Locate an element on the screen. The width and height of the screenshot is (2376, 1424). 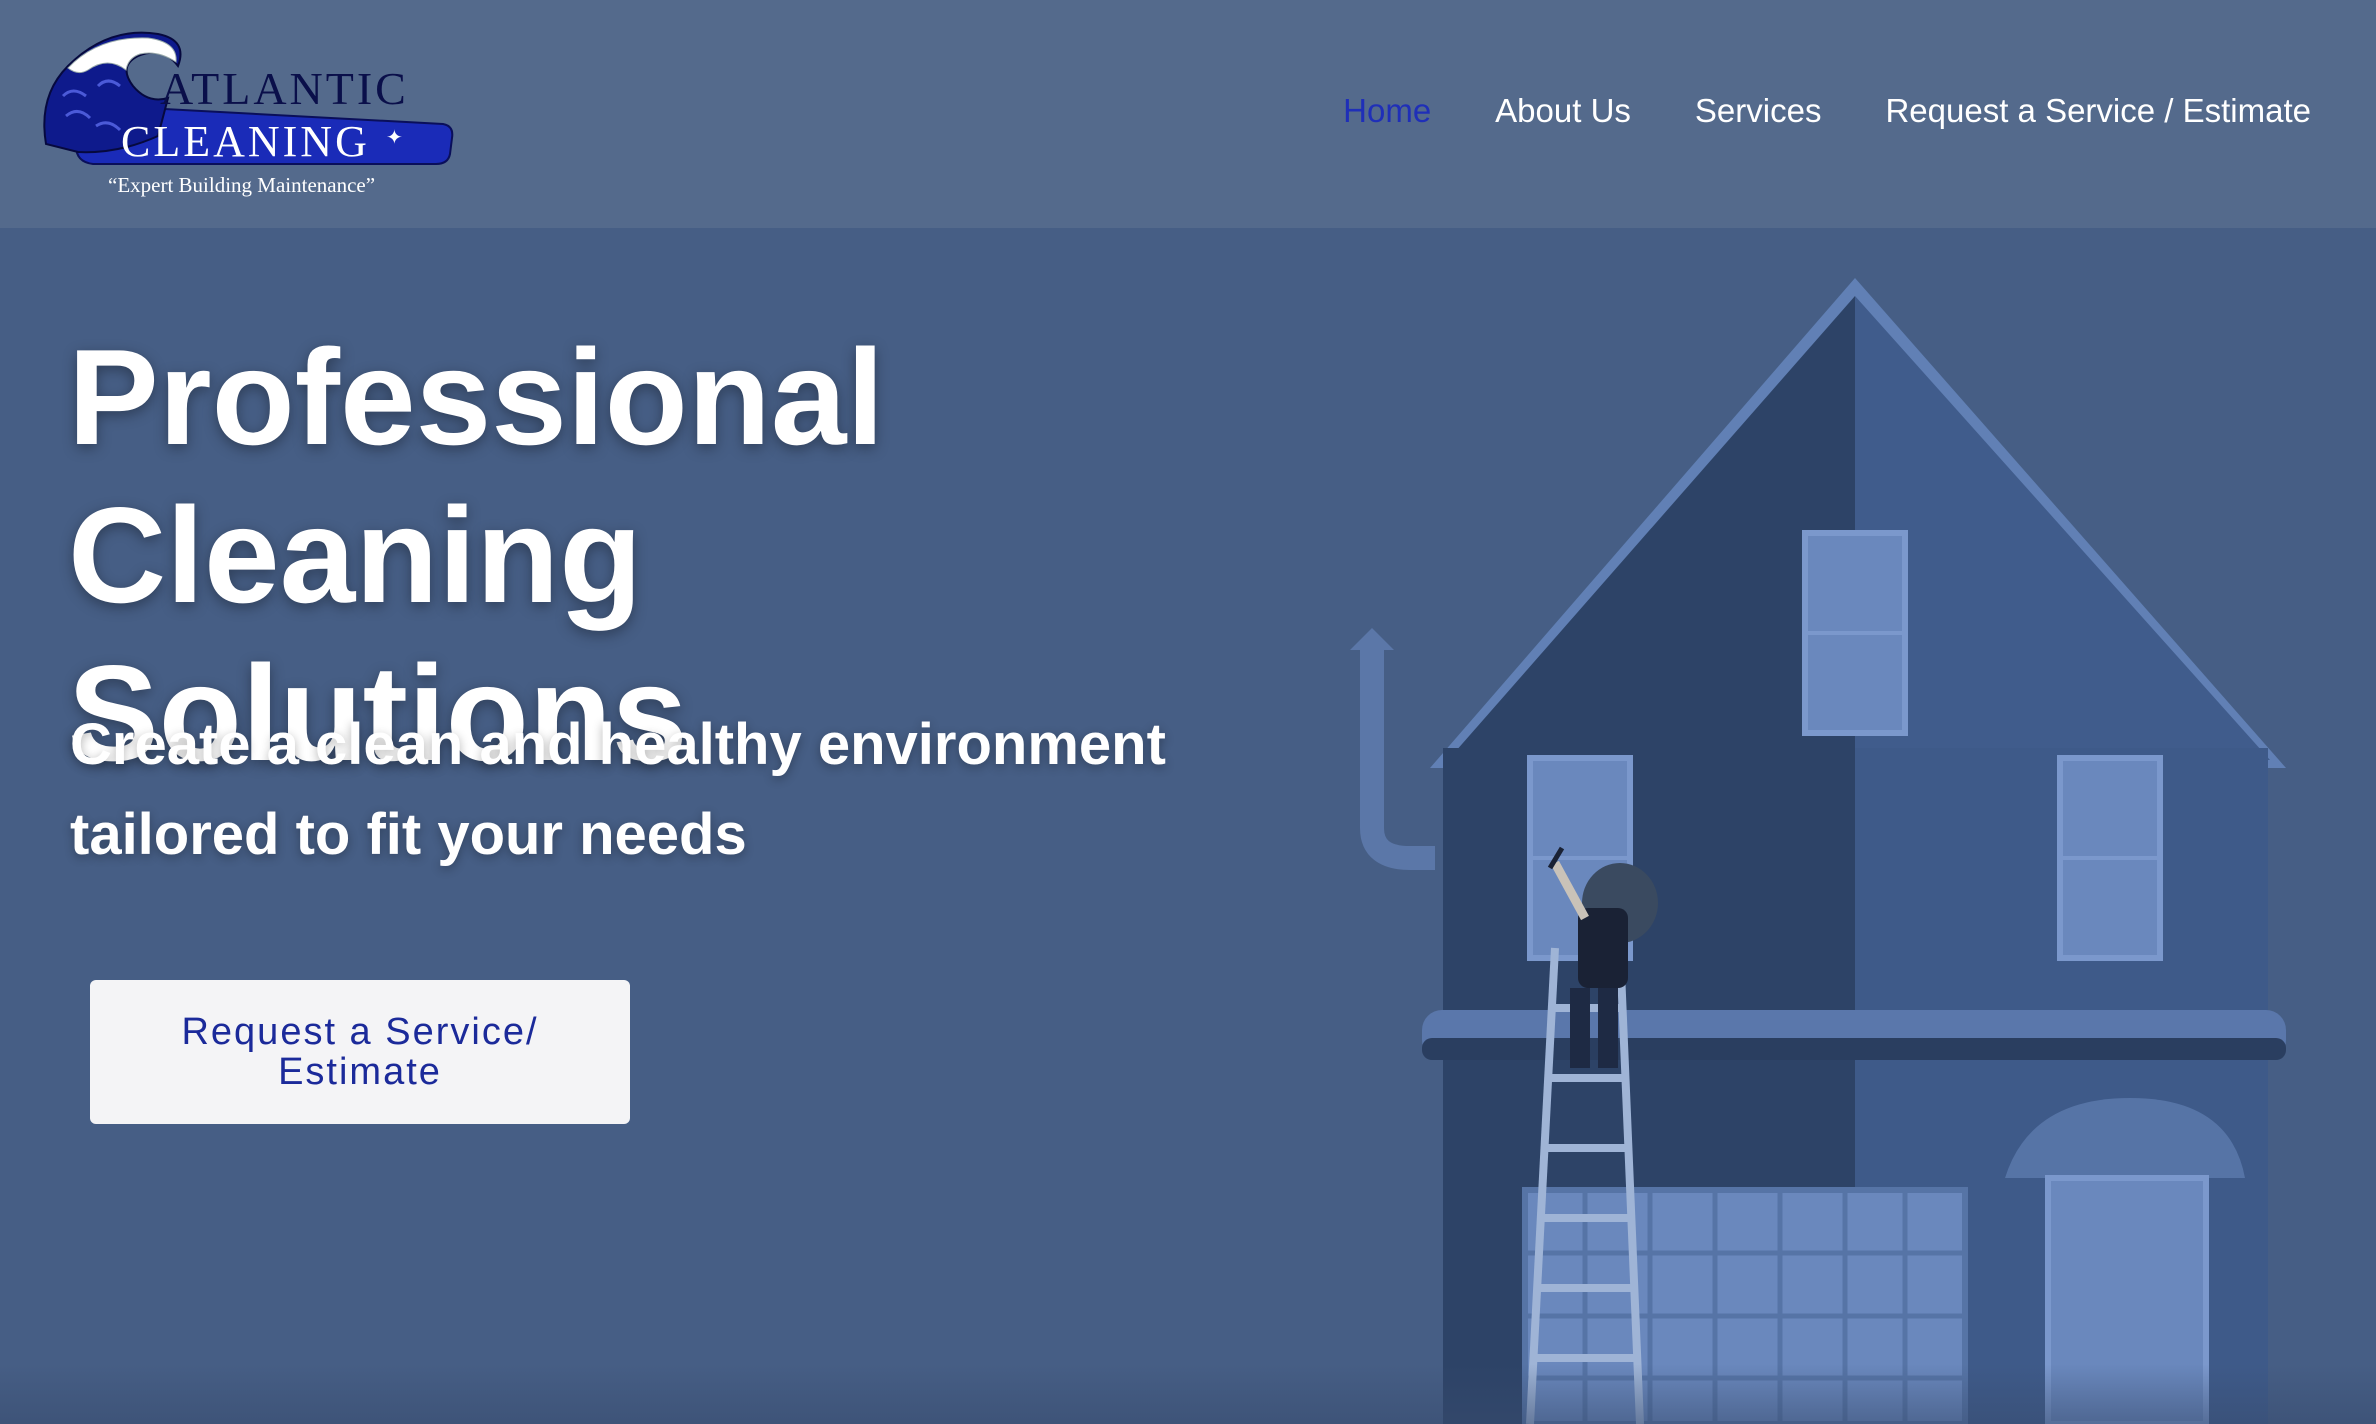
hero-bottom-fade is located at coordinates (1188, 1394).